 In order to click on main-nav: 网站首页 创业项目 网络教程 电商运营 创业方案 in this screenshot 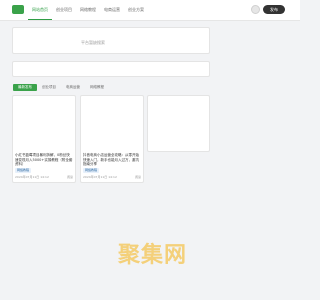, I will do `click(88, 10)`.